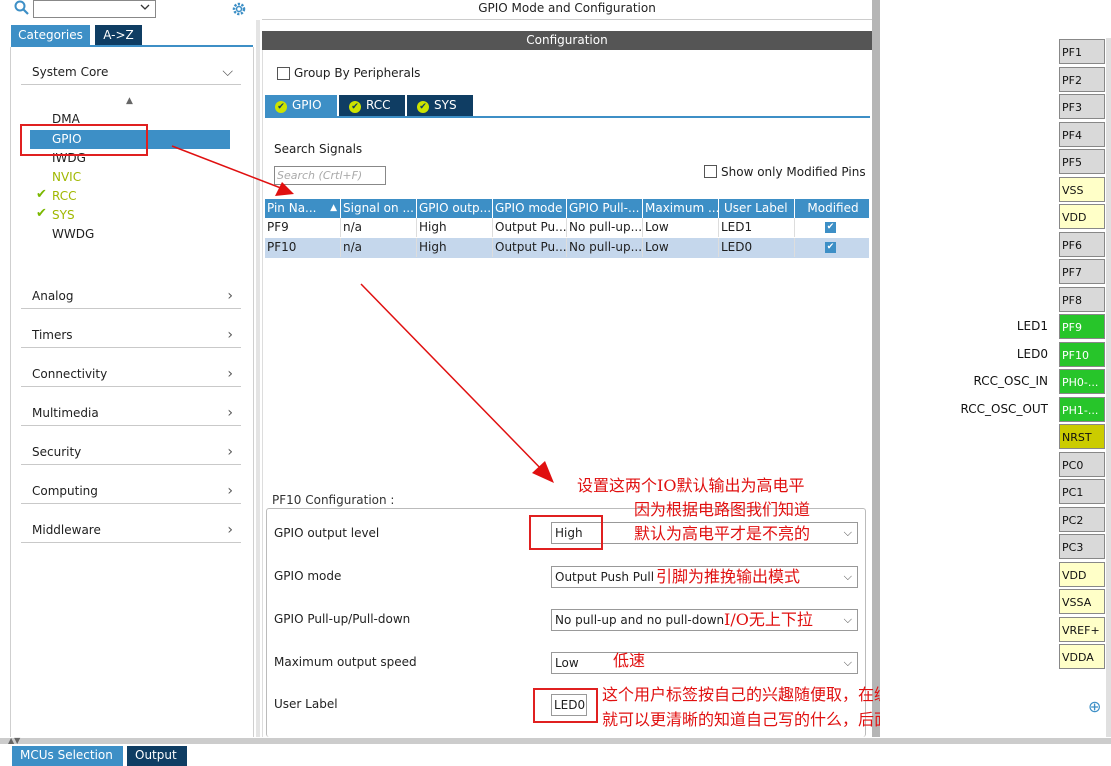 This screenshot has width=1111, height=766. What do you see at coordinates (555, 741) in the screenshot?
I see `bottom-splitter` at bounding box center [555, 741].